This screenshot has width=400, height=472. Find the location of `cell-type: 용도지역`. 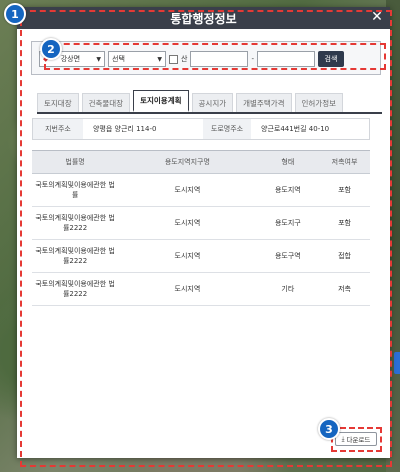

cell-type: 용도지역 is located at coordinates (288, 190).